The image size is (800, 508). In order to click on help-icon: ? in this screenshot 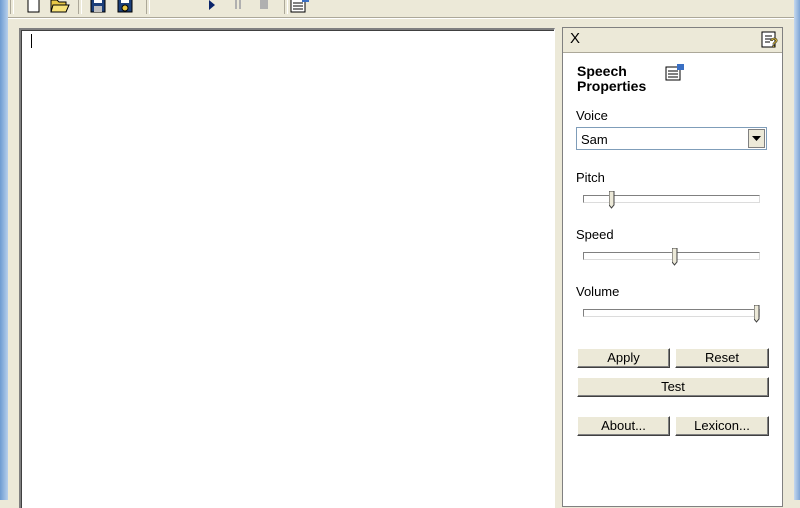, I will do `click(770, 40)`.